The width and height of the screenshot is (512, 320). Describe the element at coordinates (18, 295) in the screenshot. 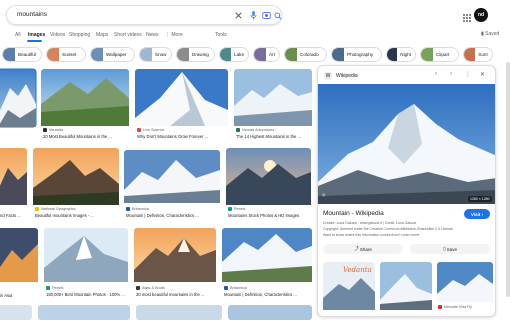

I see `result-caption: in Asia` at that location.